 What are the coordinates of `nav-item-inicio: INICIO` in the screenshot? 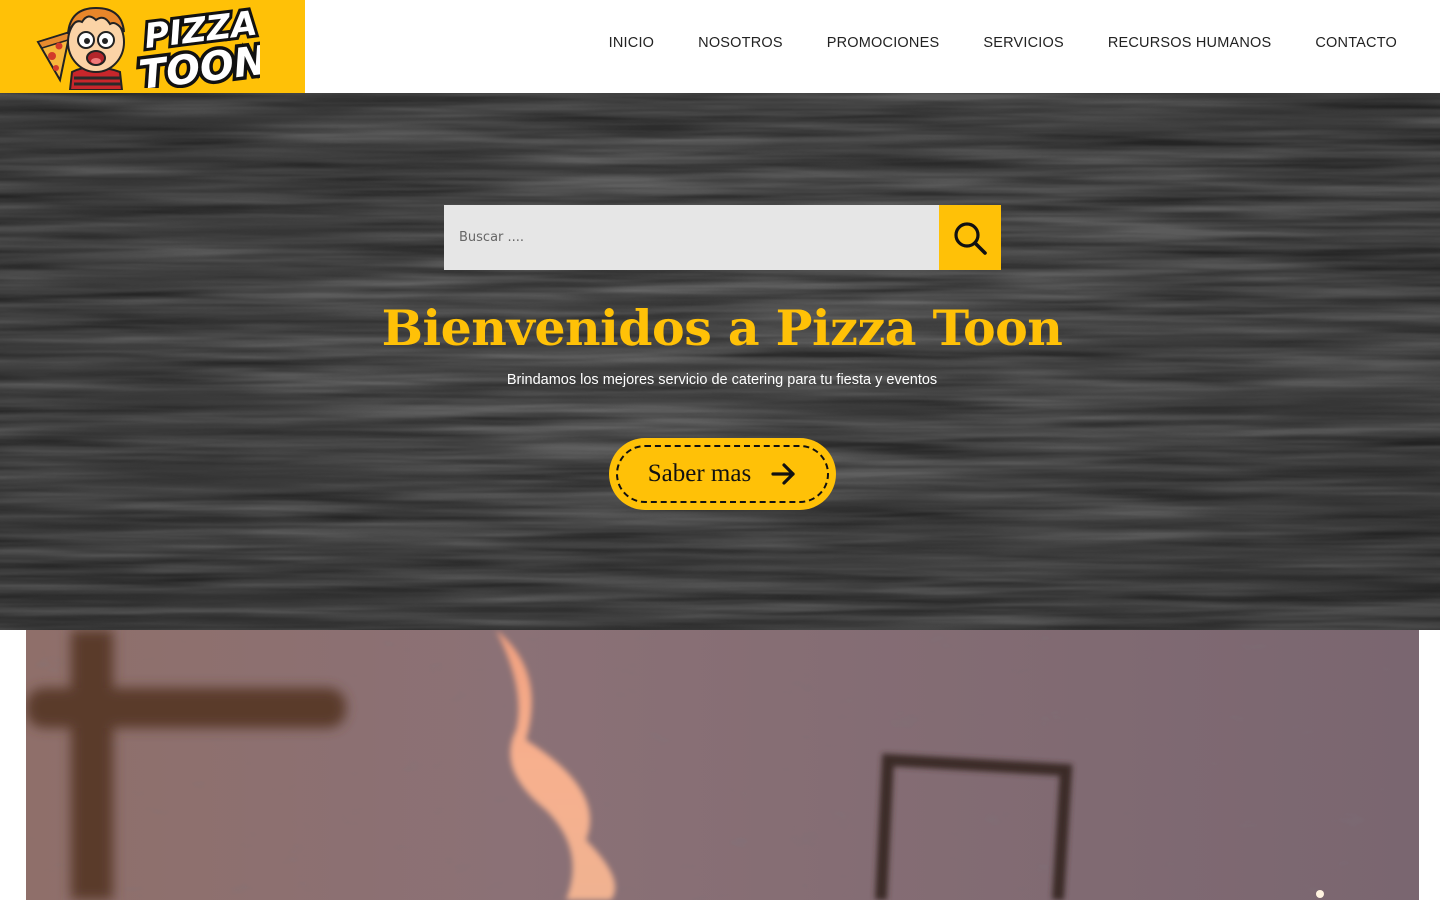 It's located at (632, 43).